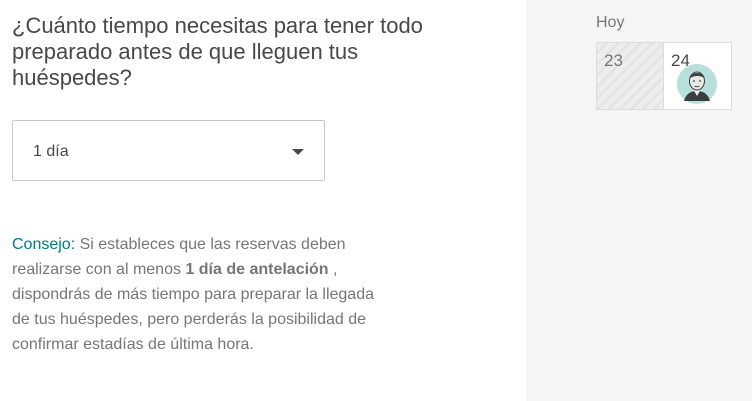  I want to click on question-line-1: ¿Cuánto tiempo necesitas para tener todo, so click(217, 25).